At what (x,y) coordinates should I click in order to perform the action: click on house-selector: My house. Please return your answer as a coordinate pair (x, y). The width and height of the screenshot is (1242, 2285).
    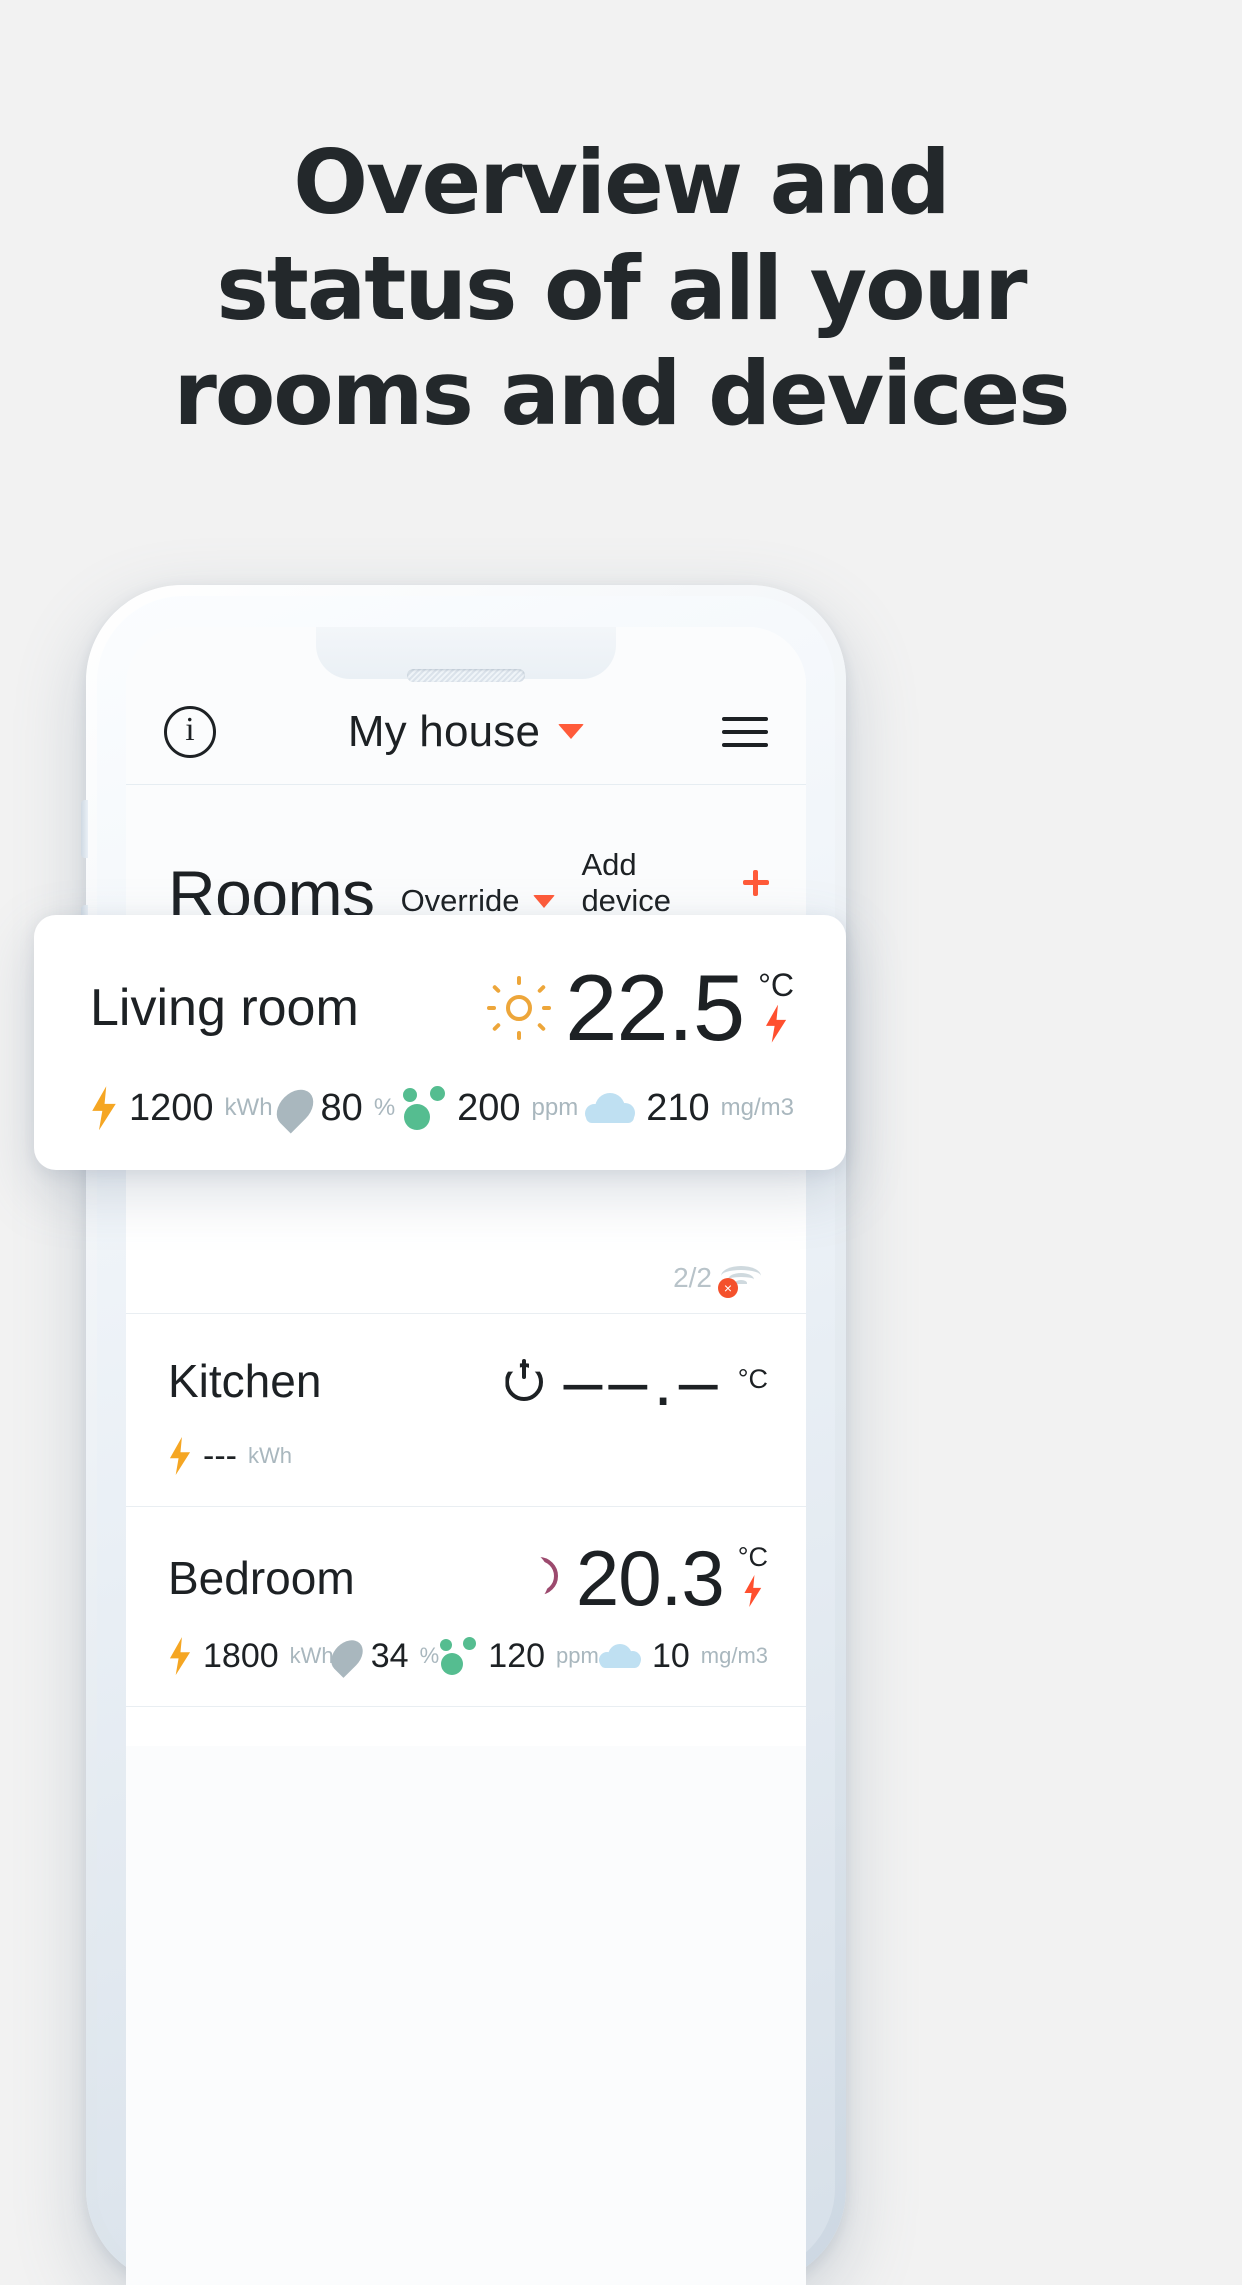
    Looking at the image, I should click on (466, 732).